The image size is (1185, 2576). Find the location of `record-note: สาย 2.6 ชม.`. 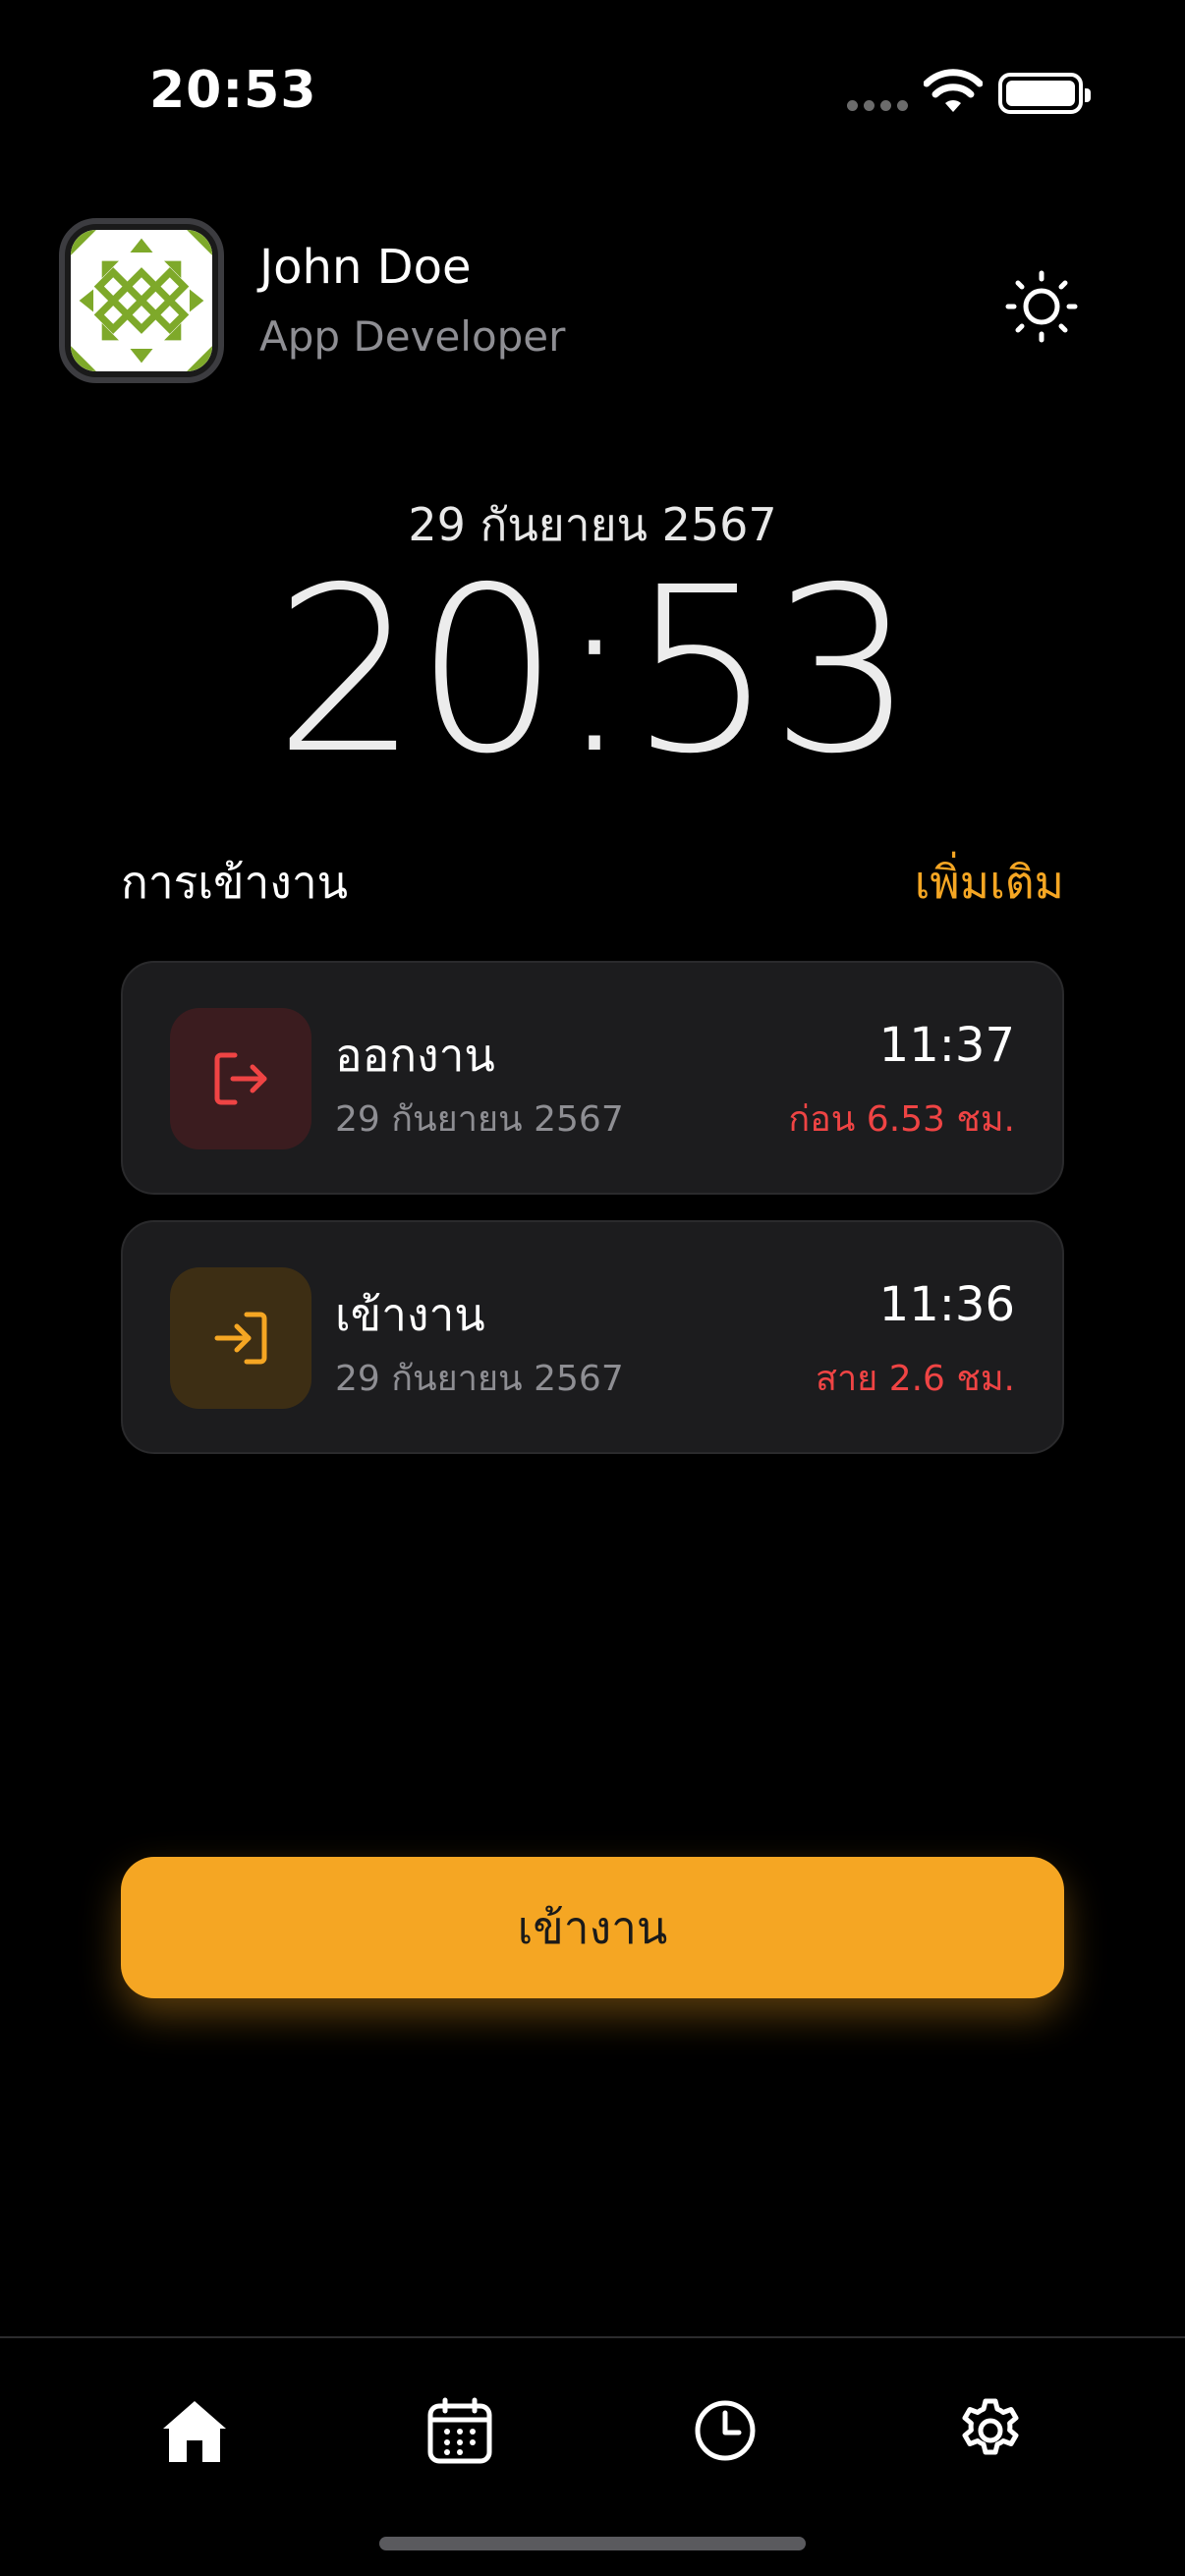

record-note: สาย 2.6 ชม. is located at coordinates (915, 1379).